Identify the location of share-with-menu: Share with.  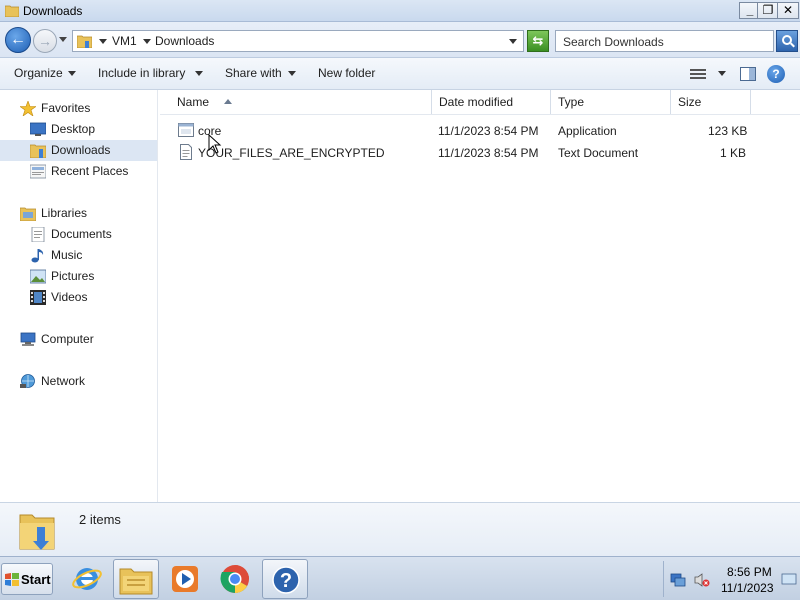
(253, 73).